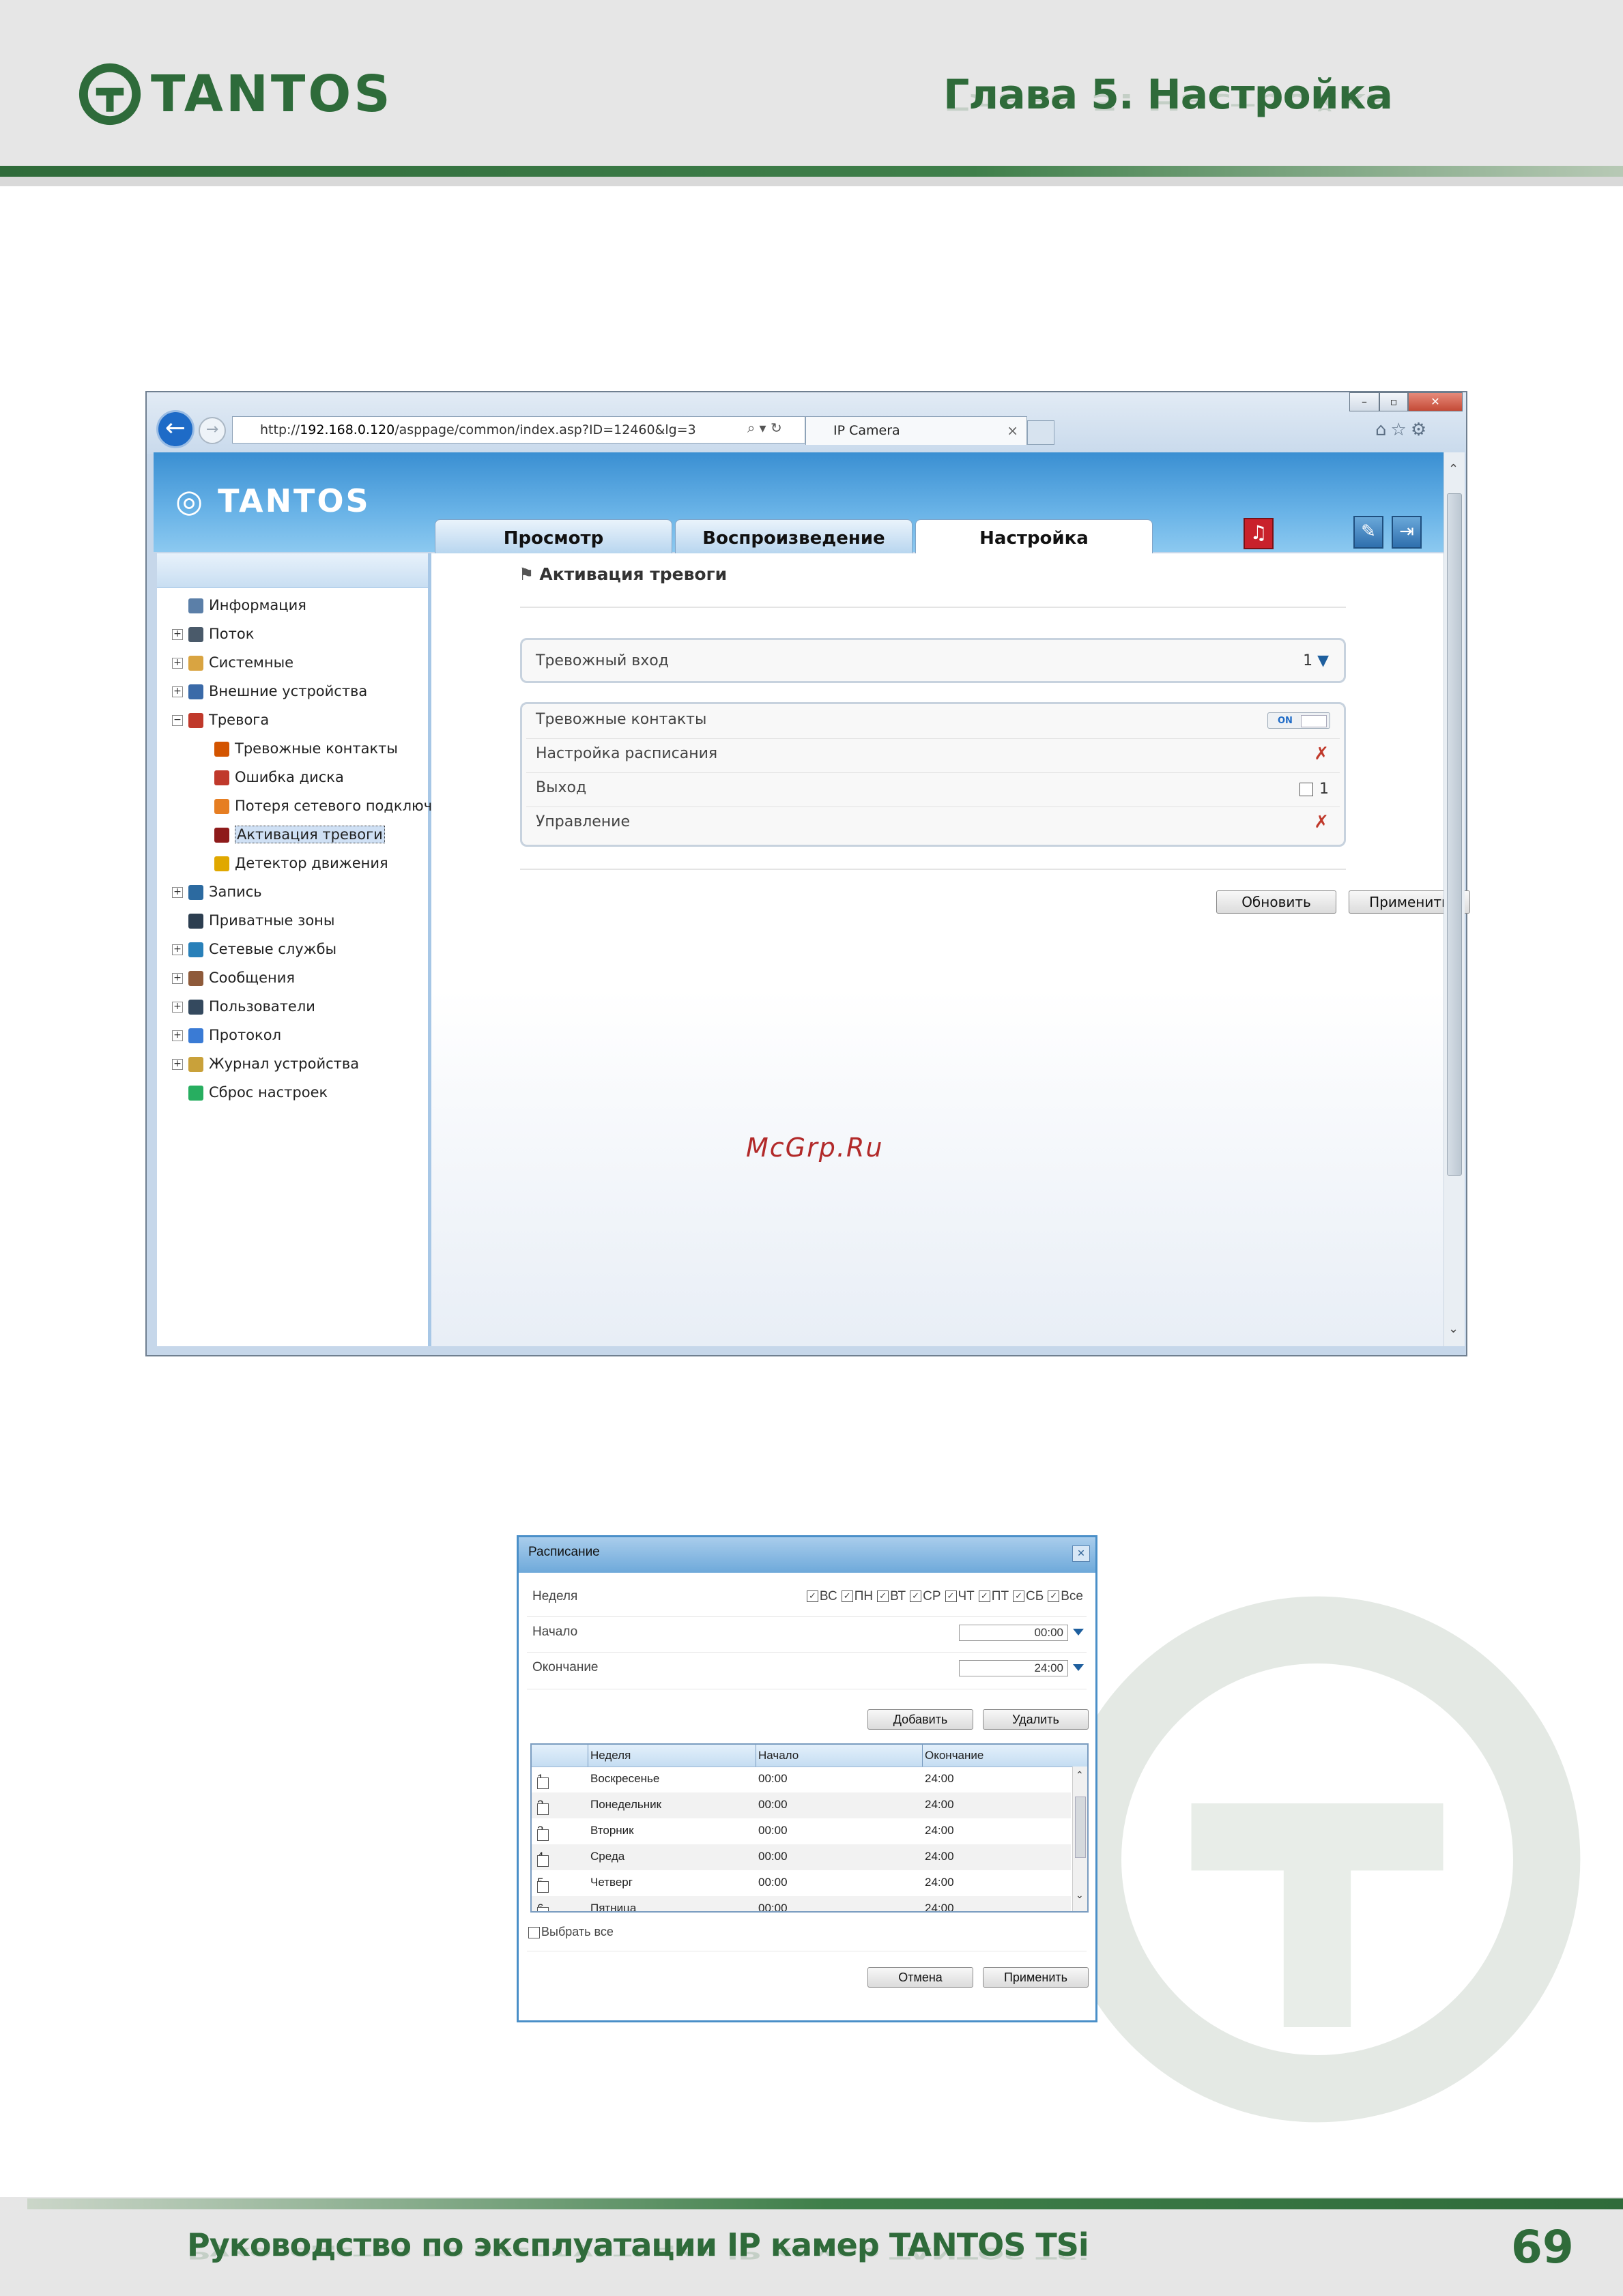 The width and height of the screenshot is (1623, 2296). I want to click on table-row: 1 Воскресенье 00:00 24:00, so click(801, 1779).